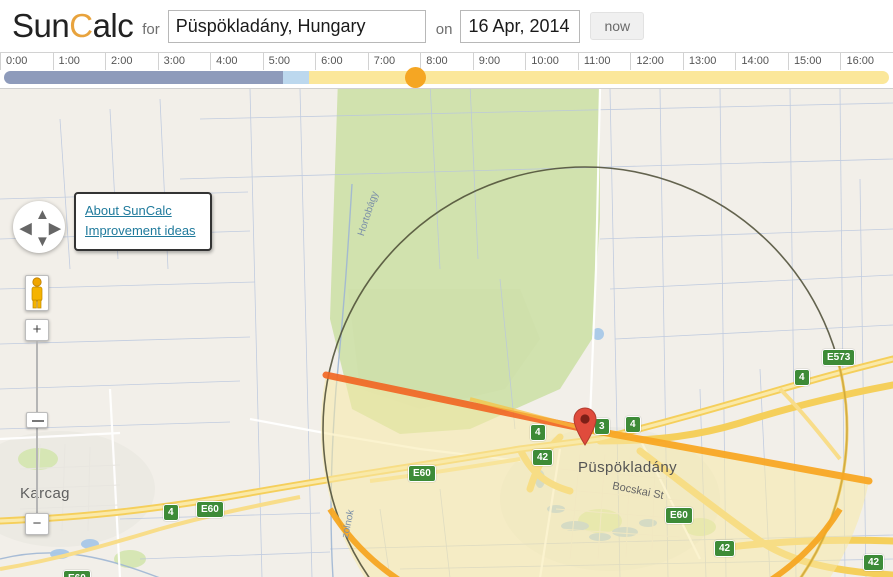 This screenshot has height=577, width=893. What do you see at coordinates (802, 377) in the screenshot?
I see `road-shield-4-ne: 4` at bounding box center [802, 377].